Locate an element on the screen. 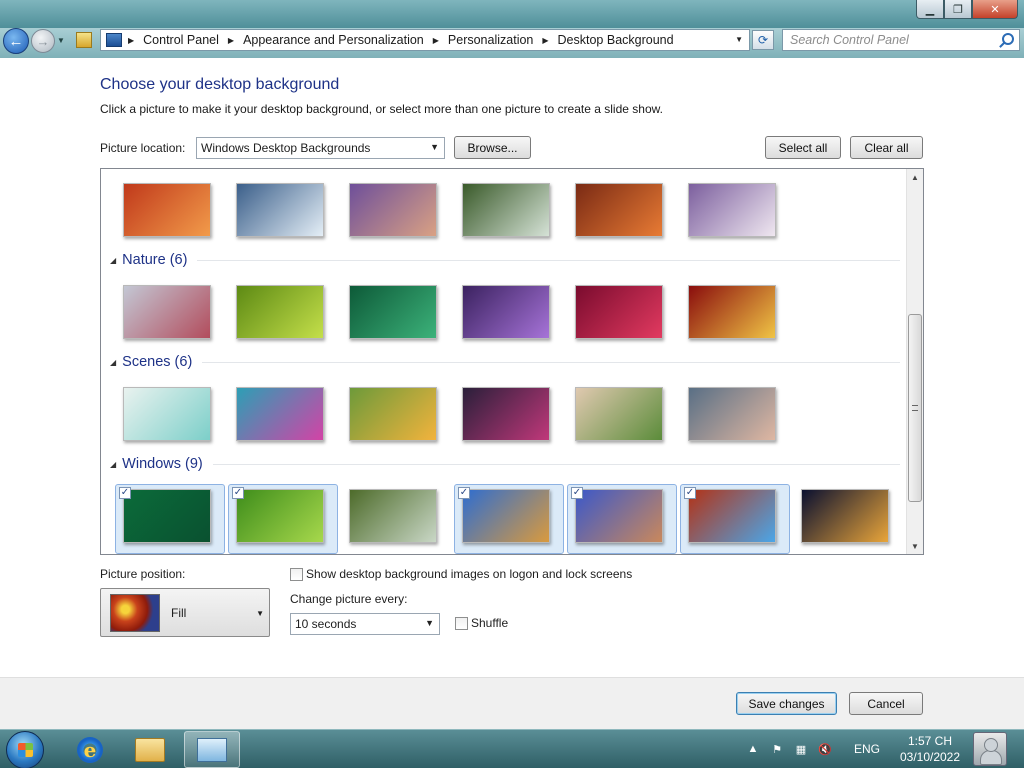 The width and height of the screenshot is (1024, 768). change-interval-value: 10 seconds is located at coordinates (326, 624).